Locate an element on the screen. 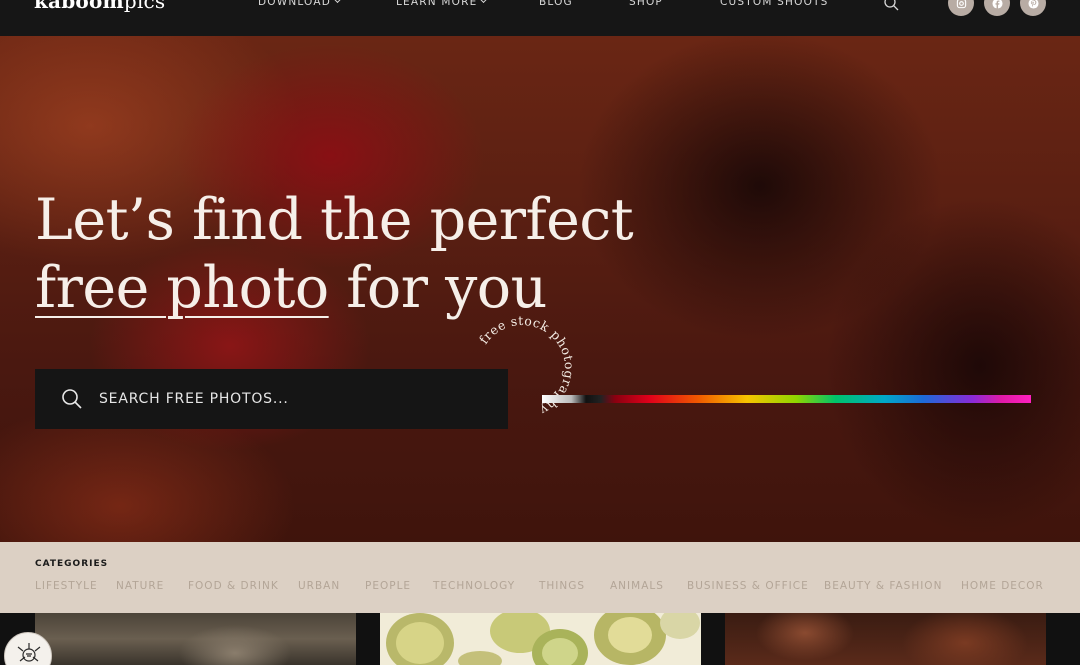  logo-bold-text: kaboom is located at coordinates (79, 6).